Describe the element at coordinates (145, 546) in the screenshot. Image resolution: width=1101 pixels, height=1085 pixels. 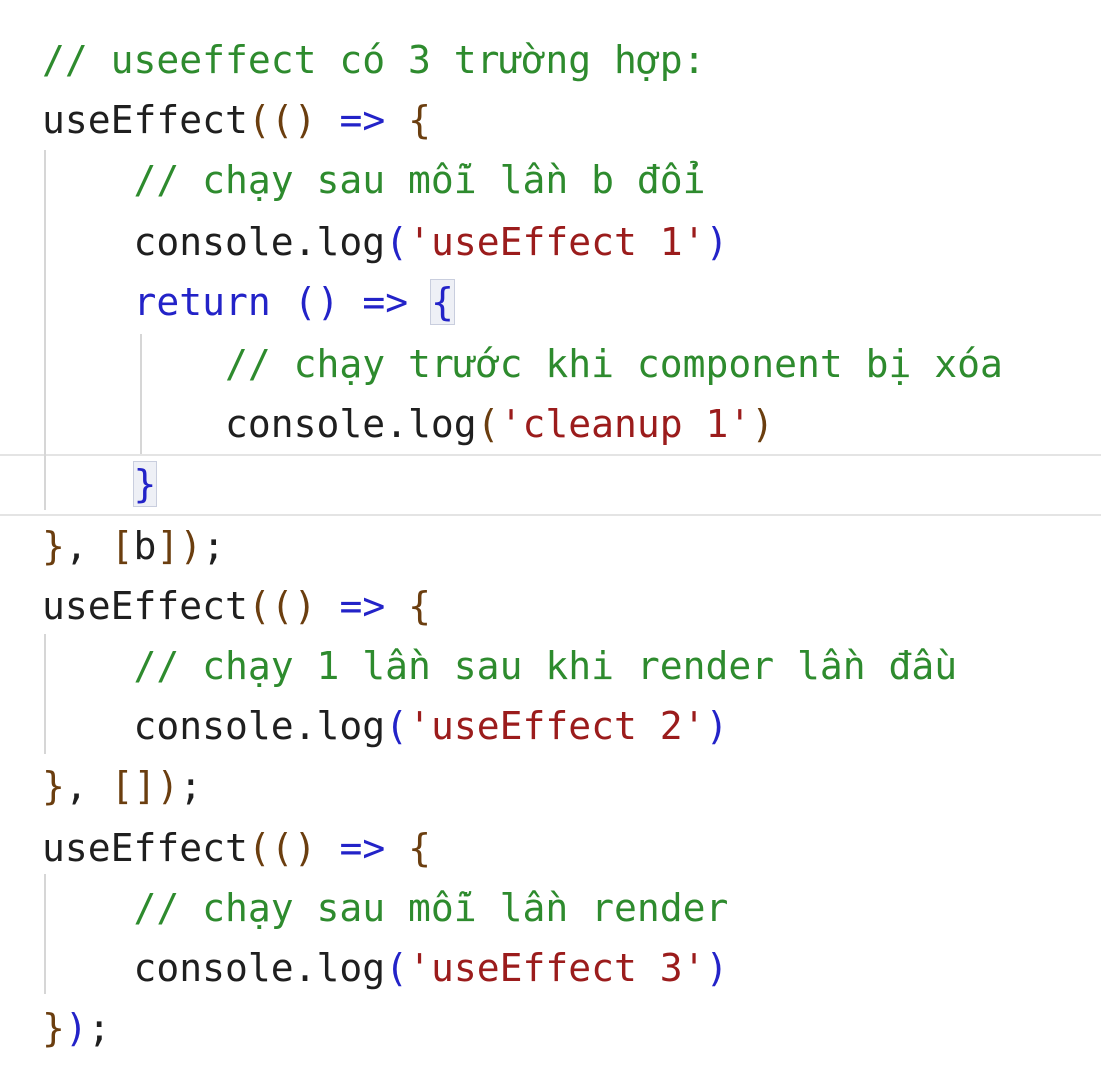
I see `code-token: b` at that location.